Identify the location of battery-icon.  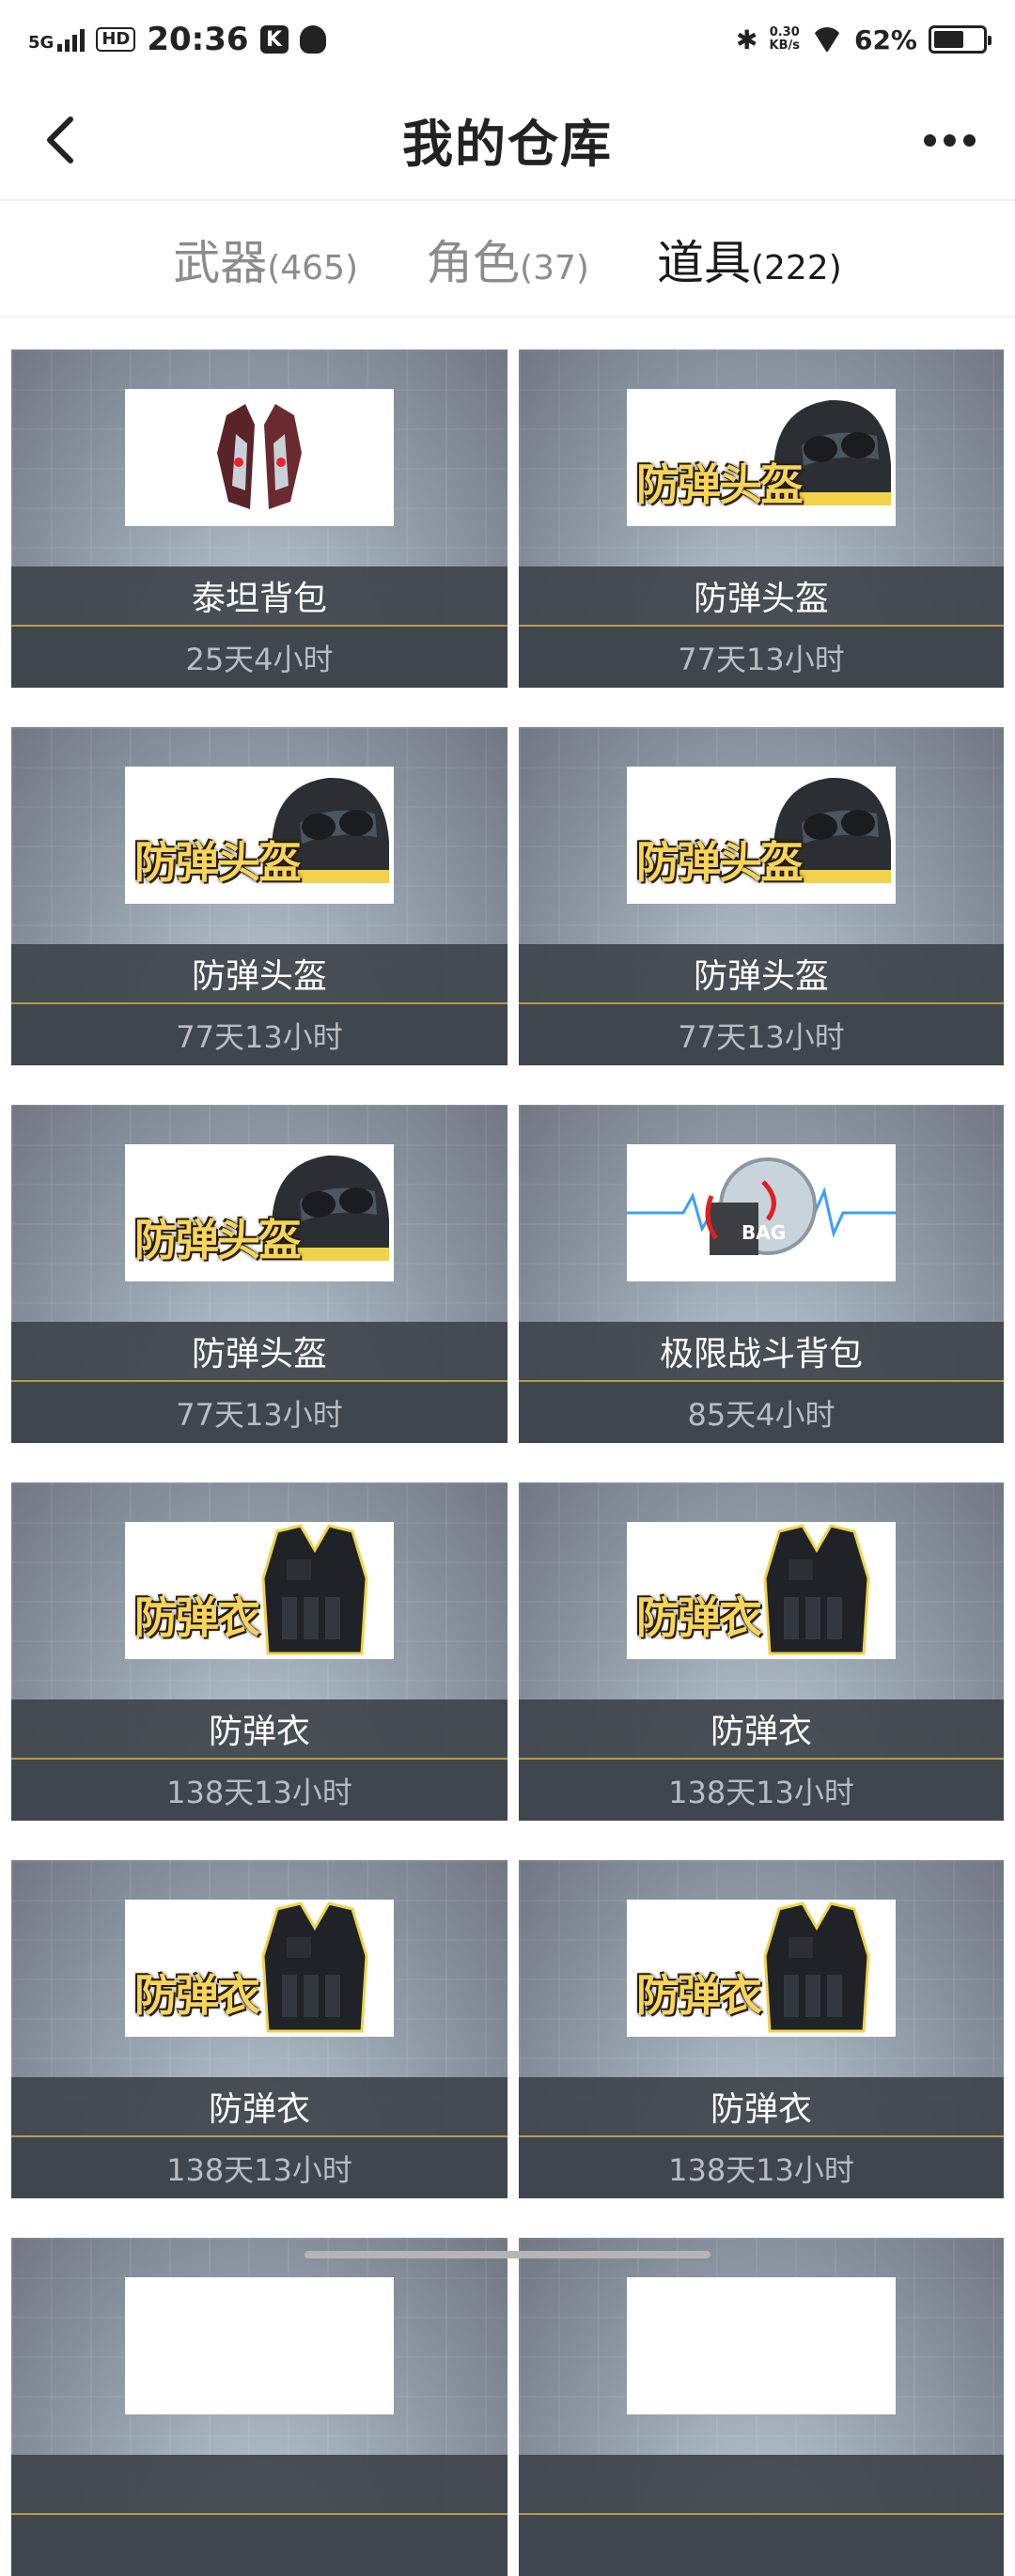
(960, 40).